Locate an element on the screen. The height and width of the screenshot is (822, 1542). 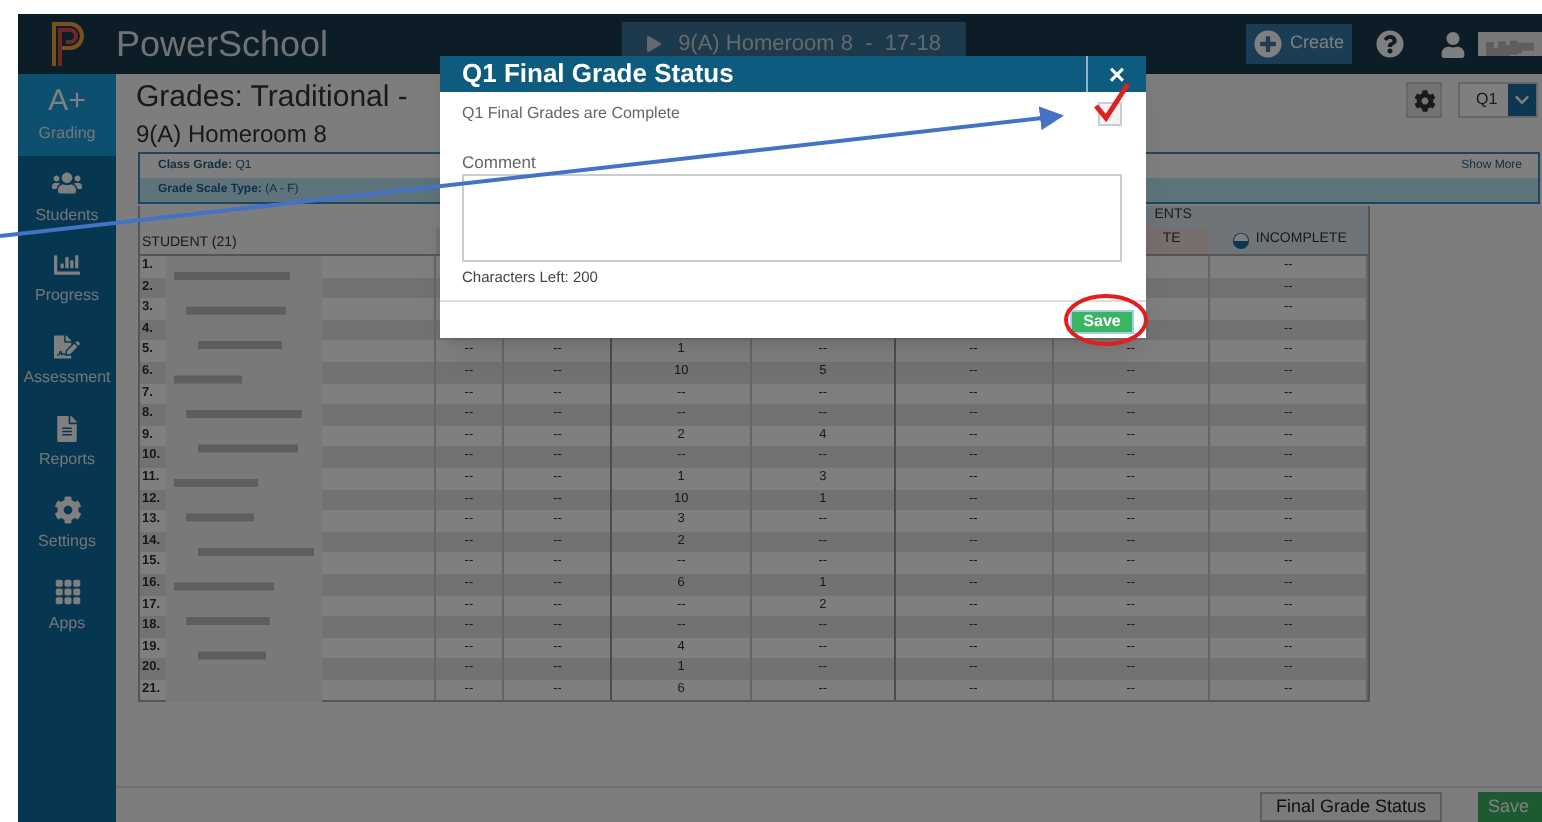
sidebar-item: Settings is located at coordinates (67, 525).